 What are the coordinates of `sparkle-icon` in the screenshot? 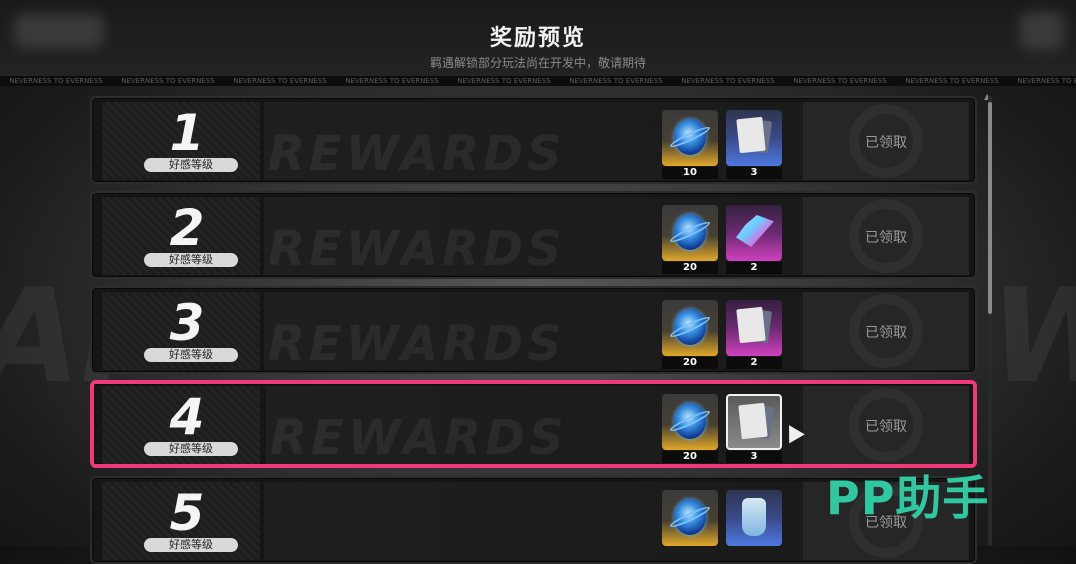 It's located at (755, 231).